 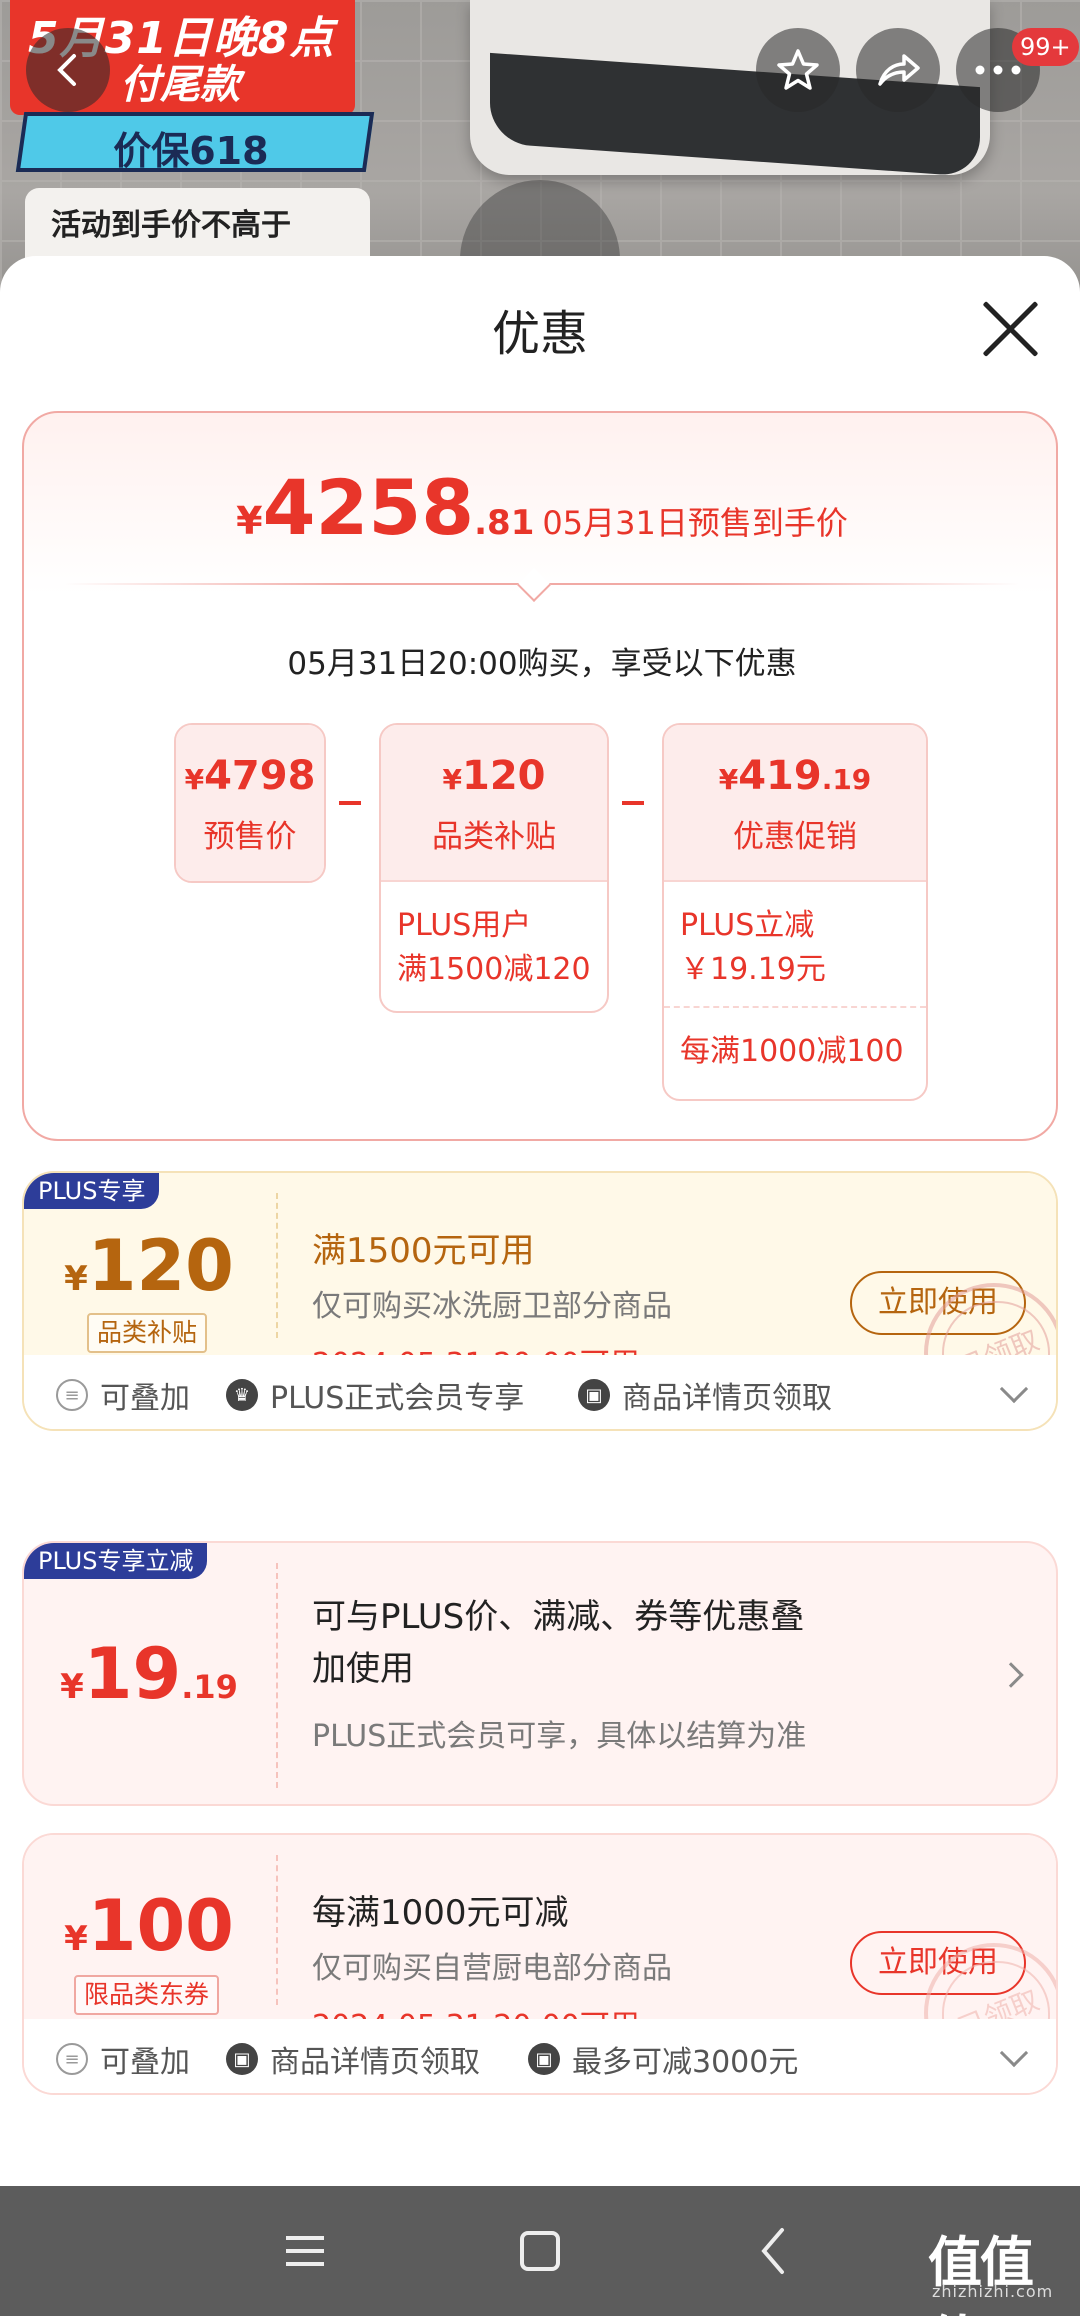 I want to click on breakdown-detail: PLUS立减 ￥19.19元, so click(x=795, y=943).